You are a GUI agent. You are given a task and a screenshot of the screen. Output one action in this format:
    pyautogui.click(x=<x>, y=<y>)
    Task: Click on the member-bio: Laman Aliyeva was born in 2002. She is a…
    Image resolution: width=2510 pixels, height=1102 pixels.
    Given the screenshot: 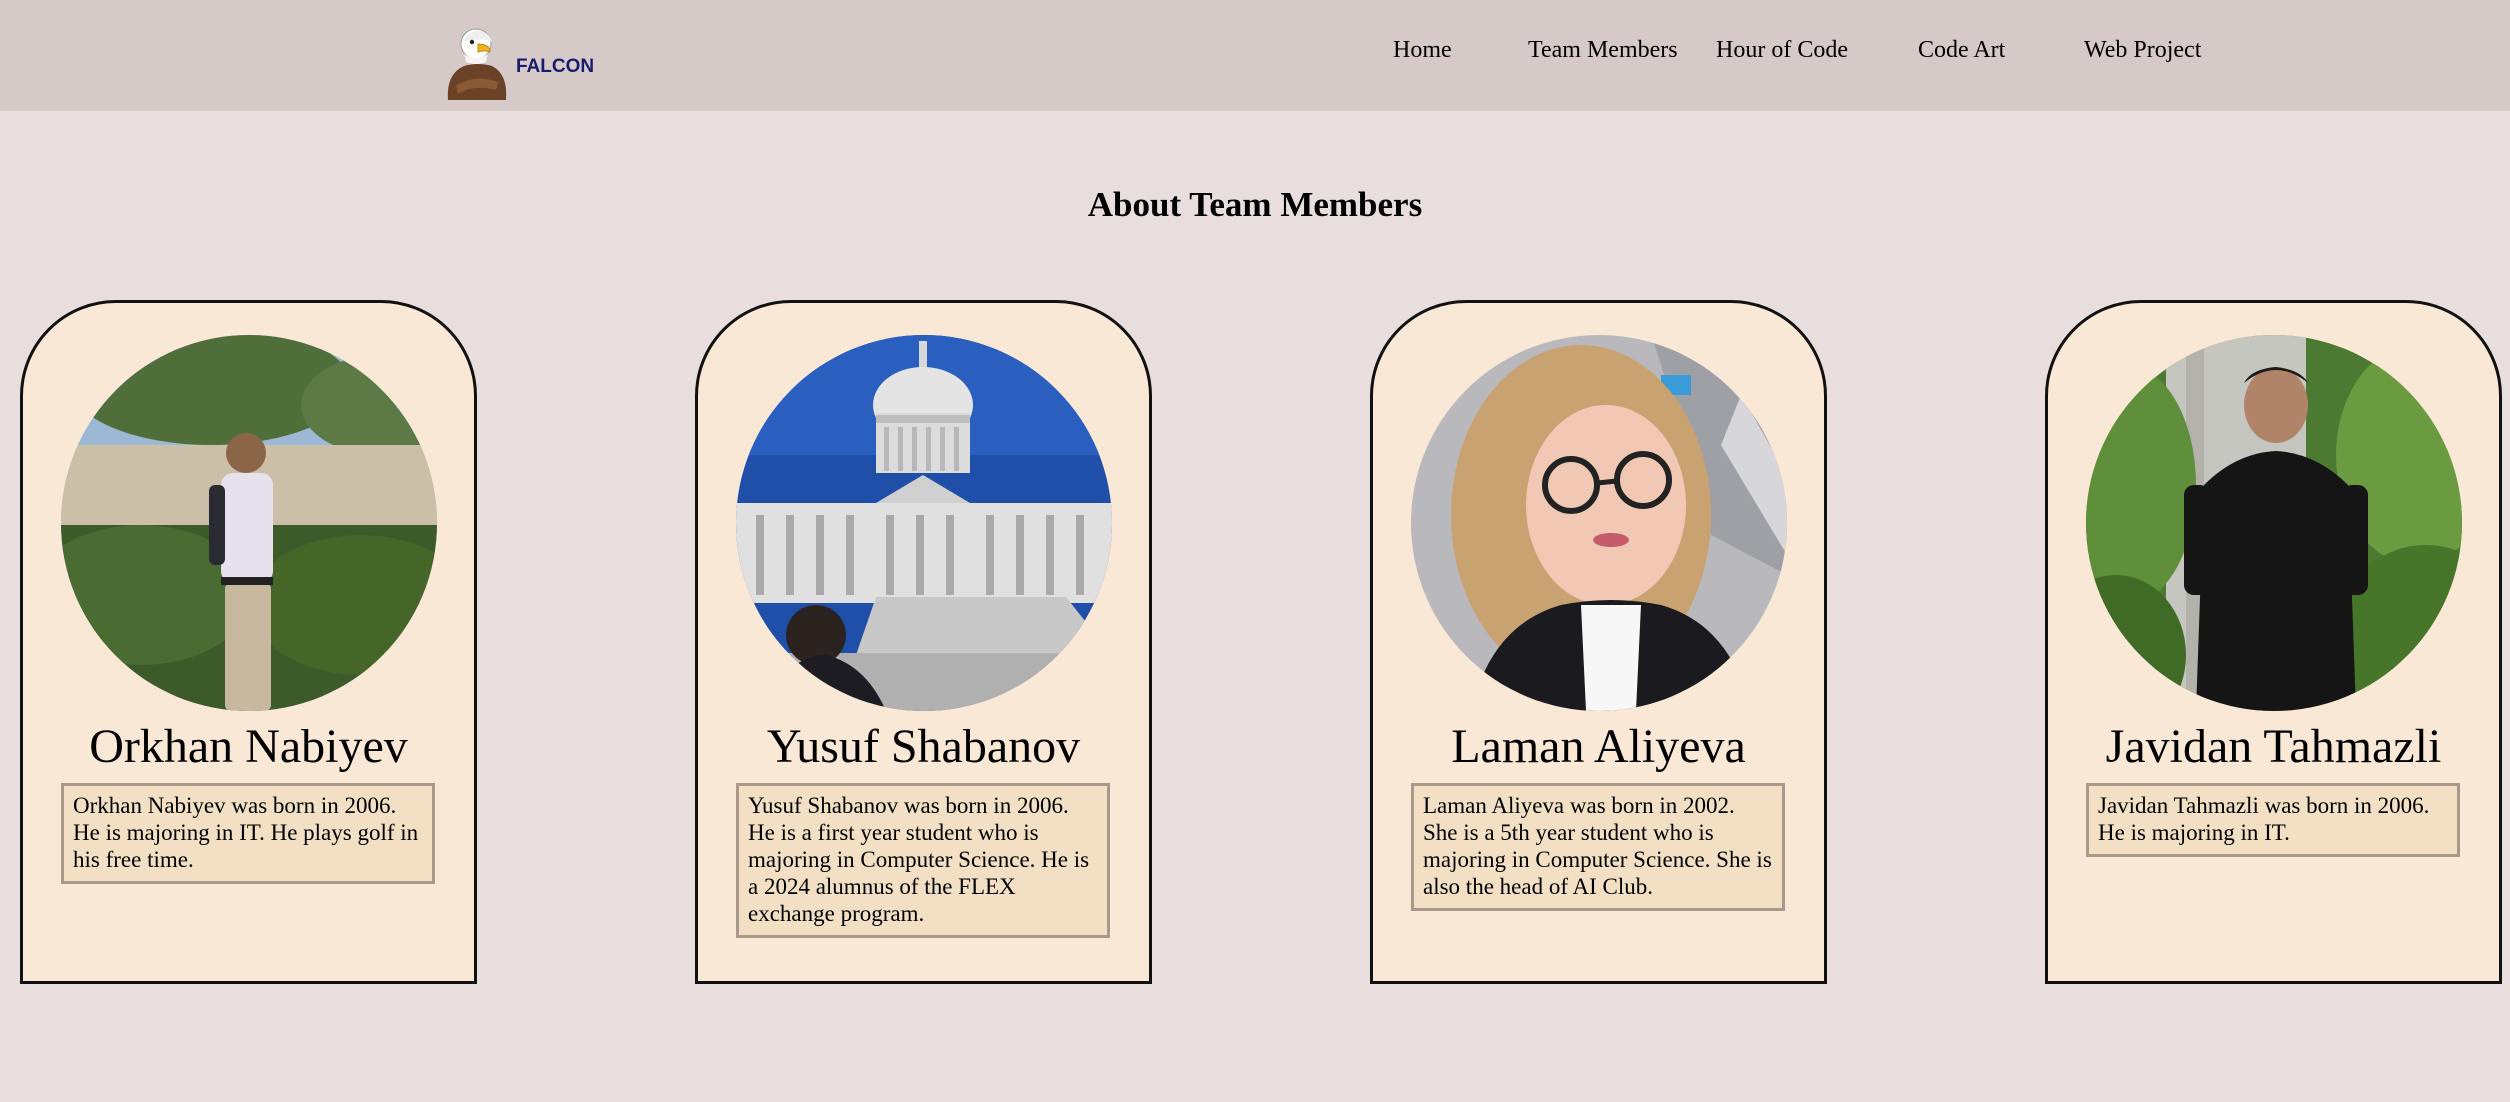 What is the action you would take?
    pyautogui.click(x=1598, y=847)
    